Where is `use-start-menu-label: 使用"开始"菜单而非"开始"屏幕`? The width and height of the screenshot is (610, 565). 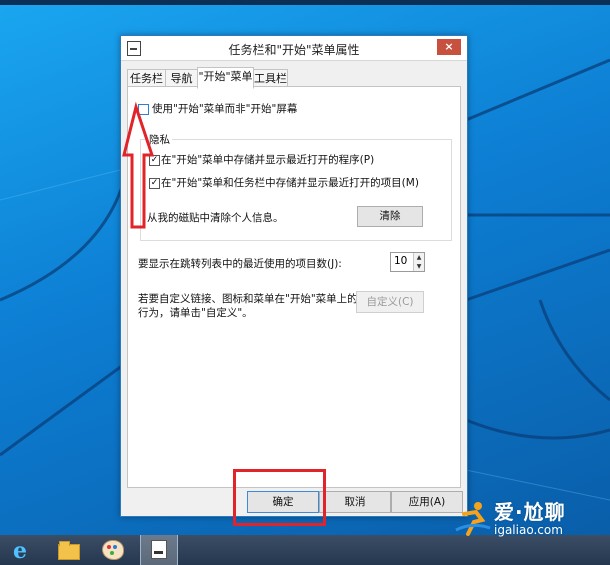 use-start-menu-label: 使用"开始"菜单而非"开始"屏幕 is located at coordinates (225, 109).